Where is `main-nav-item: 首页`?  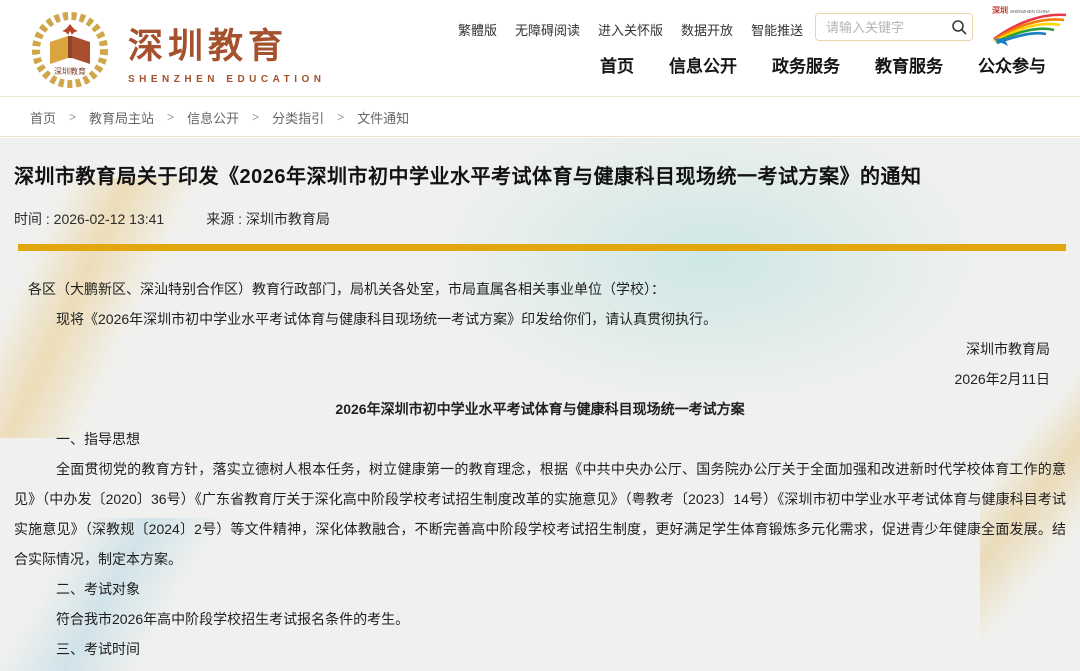
main-nav-item: 首页 is located at coordinates (617, 64).